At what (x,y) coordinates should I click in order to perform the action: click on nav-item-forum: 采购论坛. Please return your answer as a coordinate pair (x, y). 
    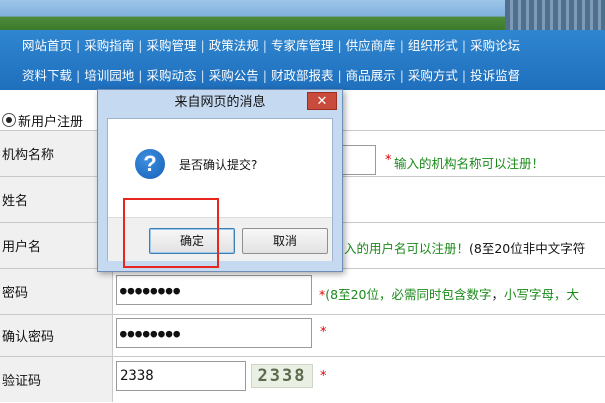
    Looking at the image, I should click on (495, 45).